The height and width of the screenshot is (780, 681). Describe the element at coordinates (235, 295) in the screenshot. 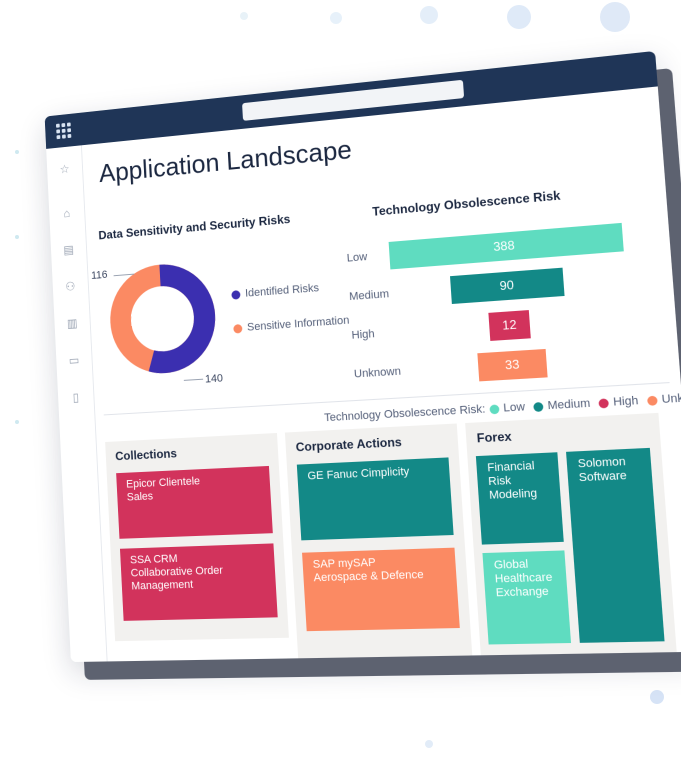

I see `legend-identified-dot` at that location.